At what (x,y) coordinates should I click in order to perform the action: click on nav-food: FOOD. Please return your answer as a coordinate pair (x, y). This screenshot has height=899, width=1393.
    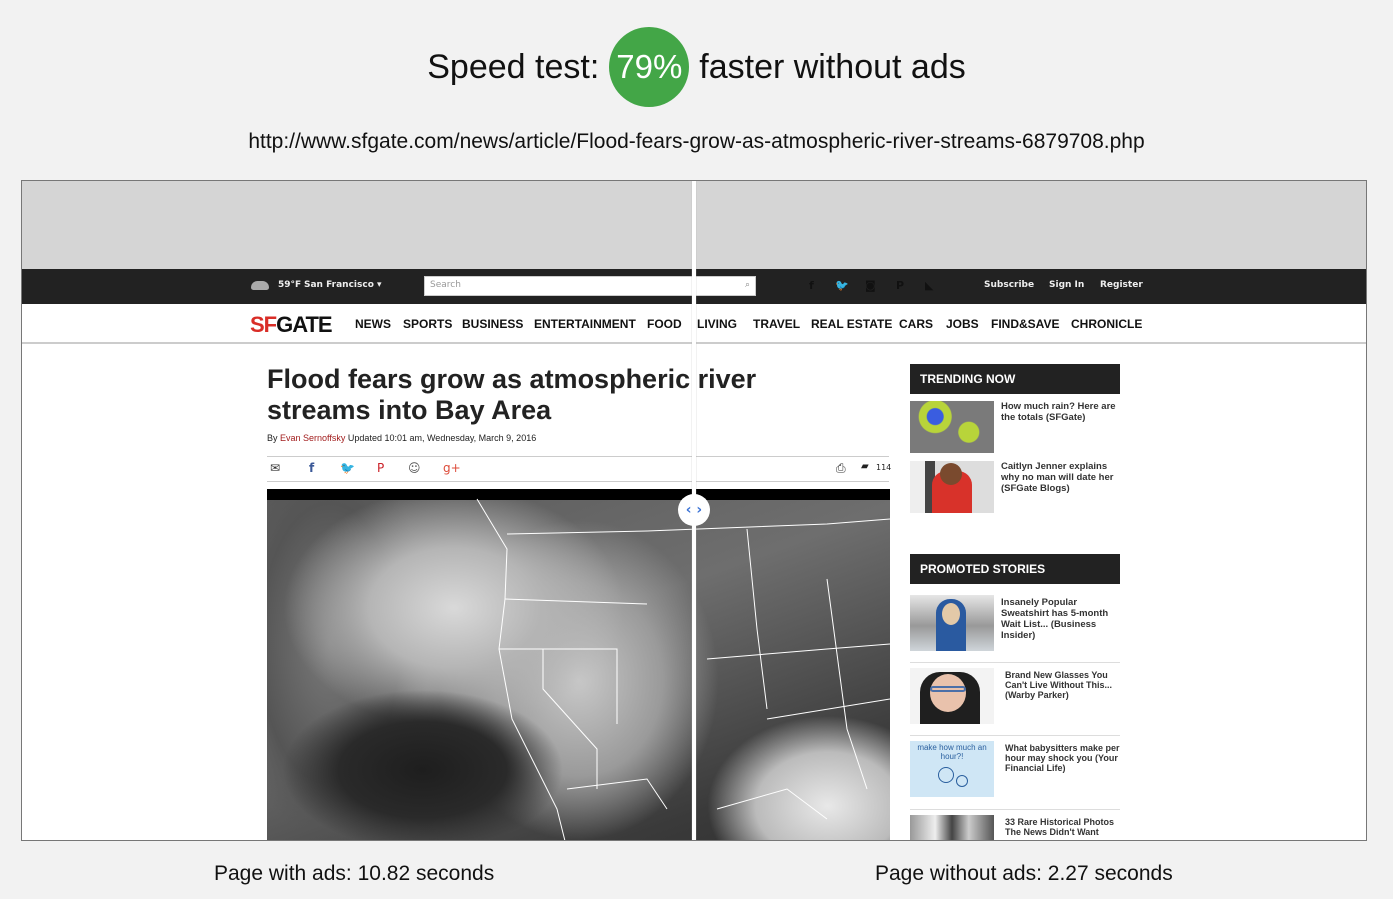
    Looking at the image, I should click on (664, 324).